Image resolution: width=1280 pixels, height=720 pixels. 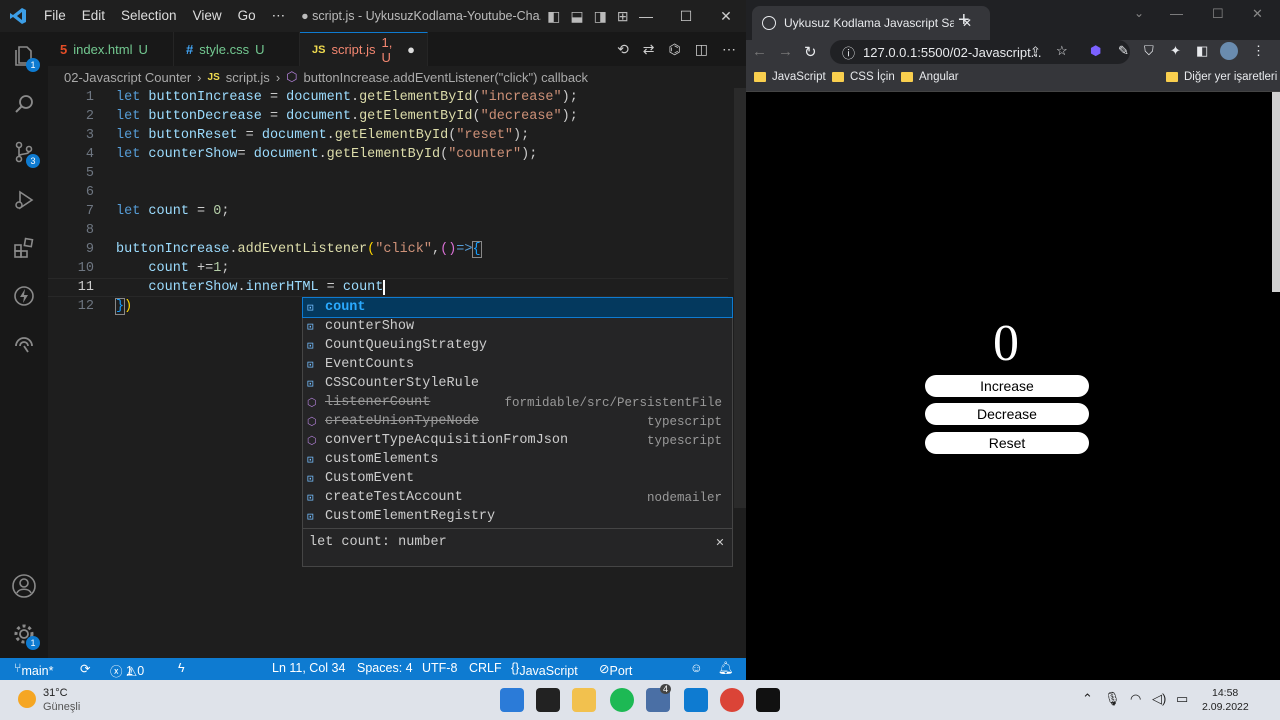 I want to click on extension-icon: ✎, so click(x=1123, y=51).